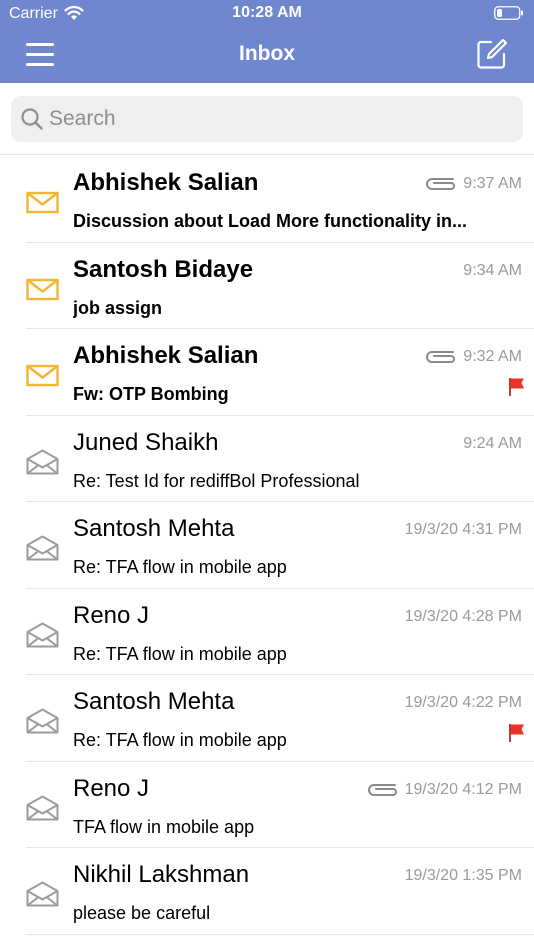 The height and width of the screenshot is (950, 534). What do you see at coordinates (161, 874) in the screenshot?
I see `sender-name: Nikhil Lakshman` at bounding box center [161, 874].